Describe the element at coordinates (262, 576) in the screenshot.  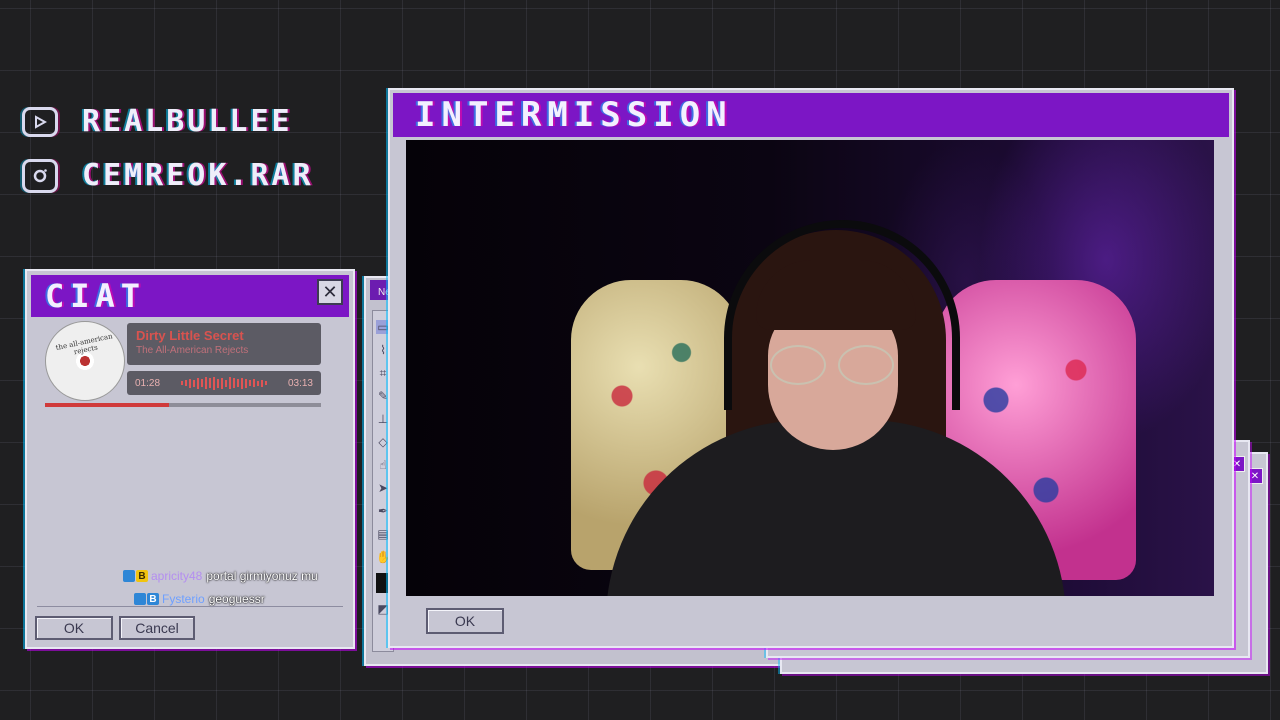
I see `chat-text: portal girmiyonuz mu` at that location.